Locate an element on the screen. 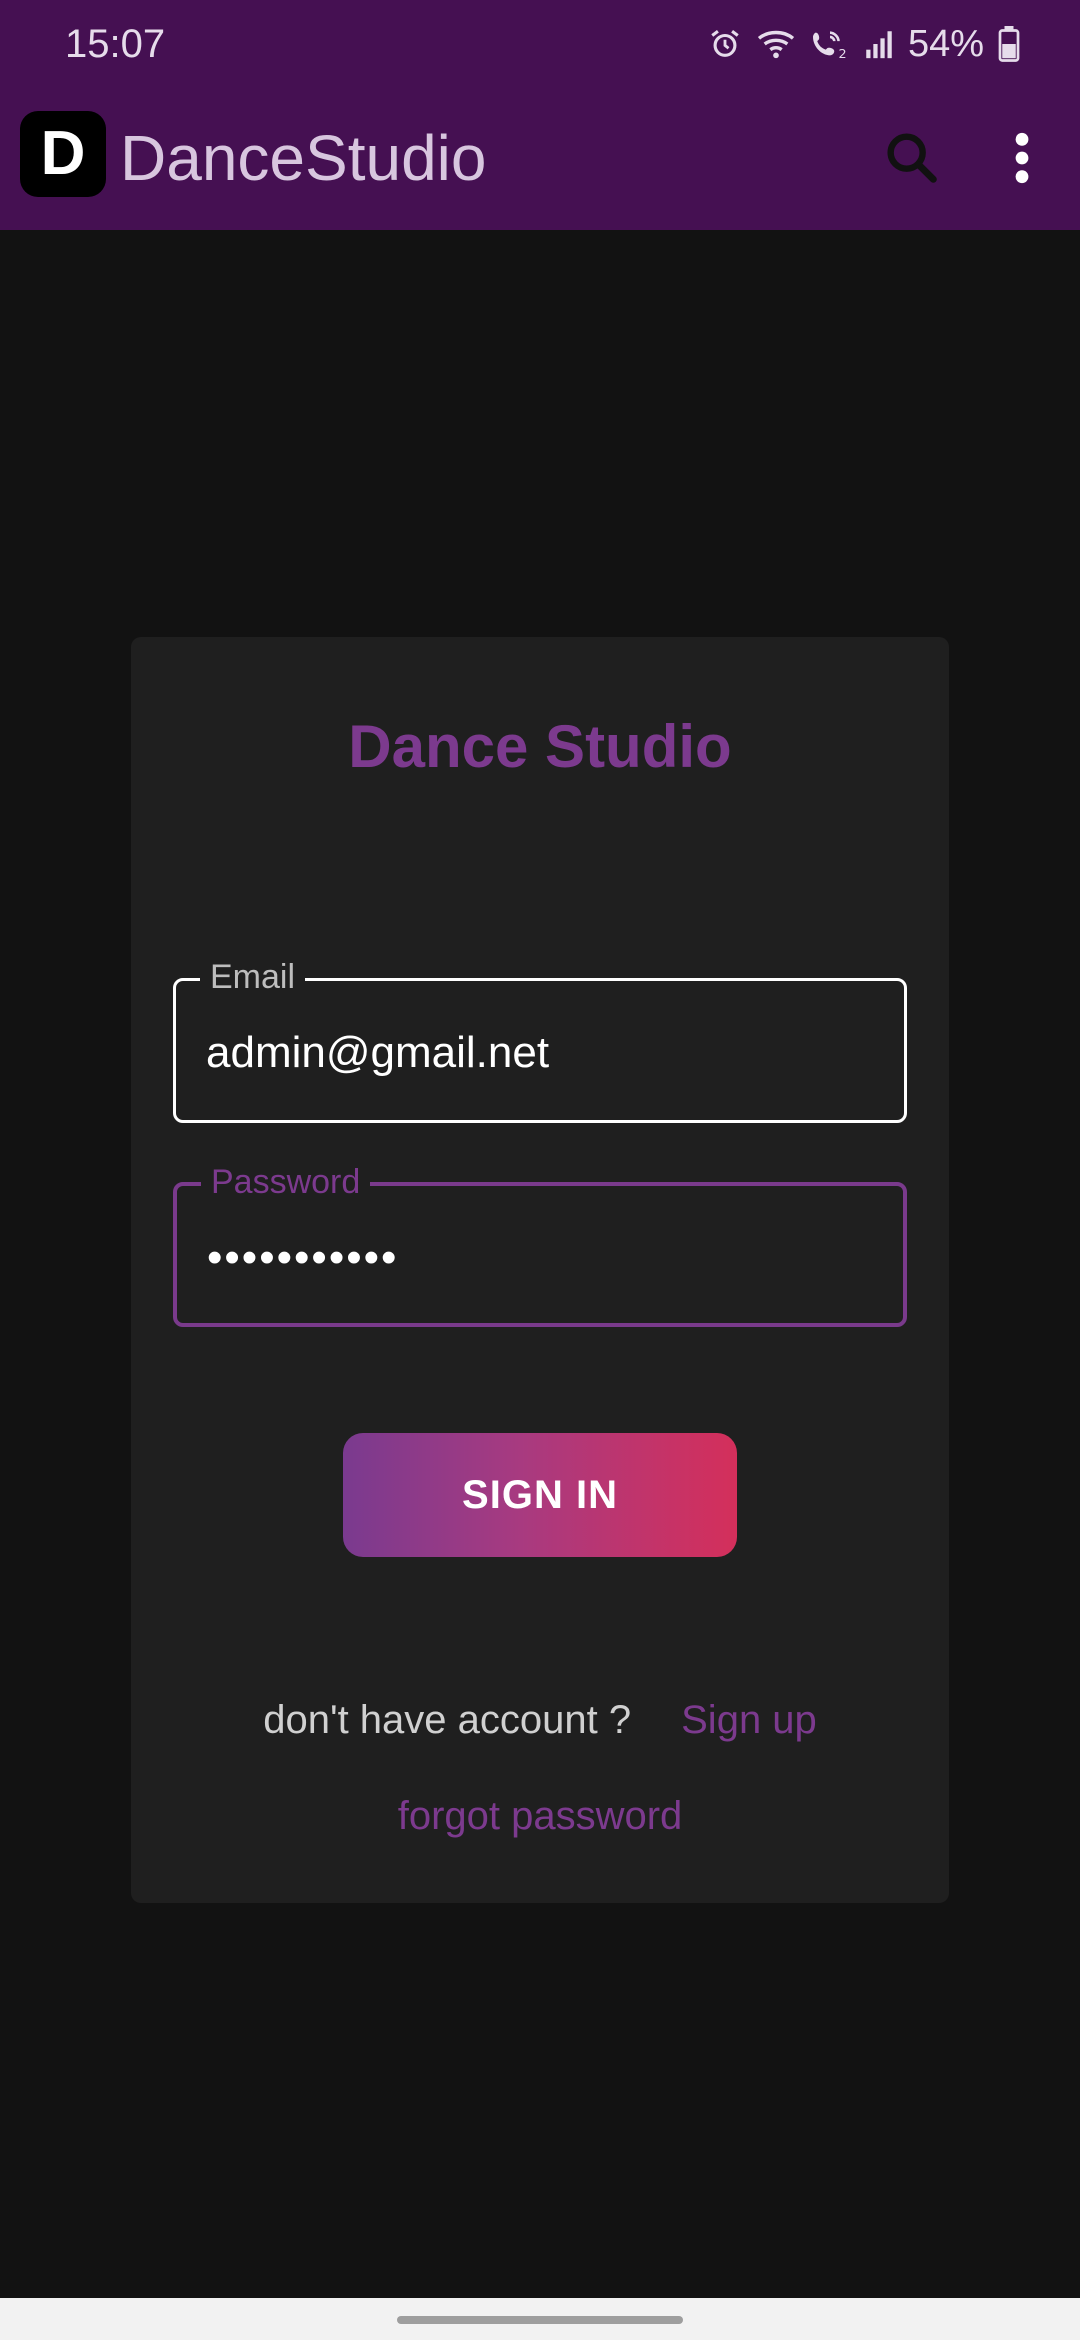 Image resolution: width=1080 pixels, height=2340 pixels. home-indicator is located at coordinates (540, 2320).